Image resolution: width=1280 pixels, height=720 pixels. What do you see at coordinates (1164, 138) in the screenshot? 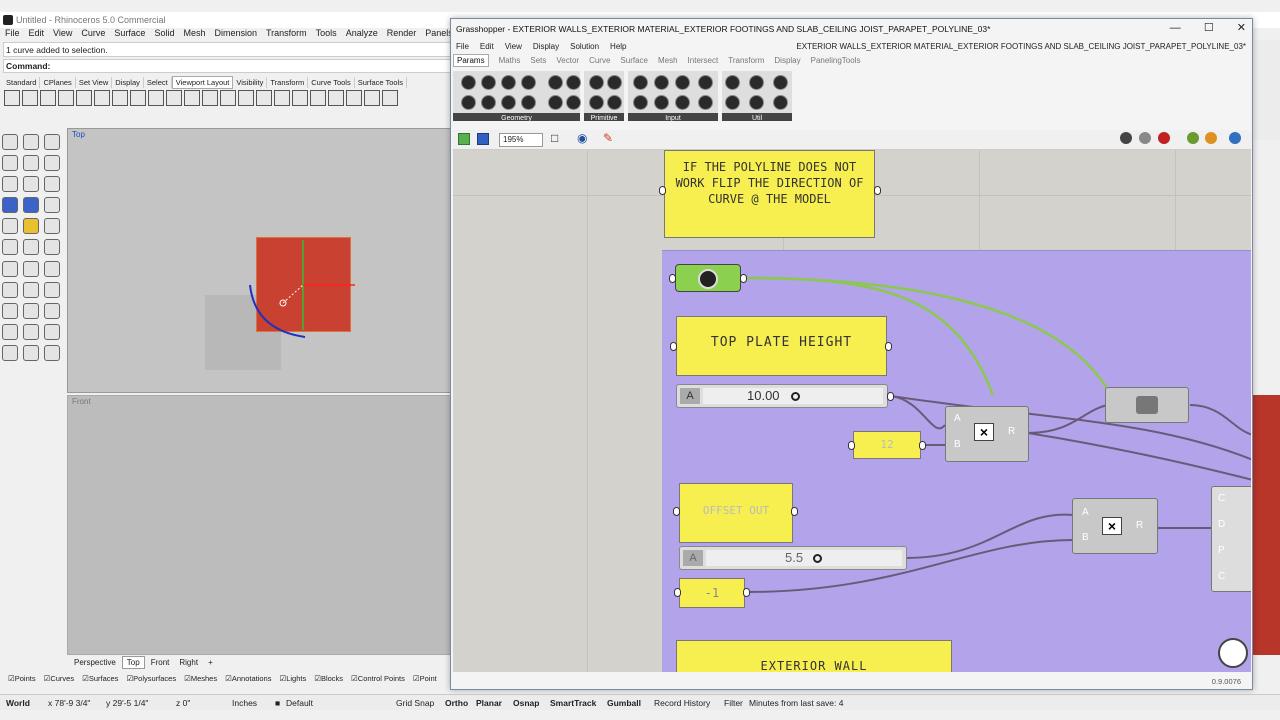
I see `preview-selected-icon` at bounding box center [1164, 138].